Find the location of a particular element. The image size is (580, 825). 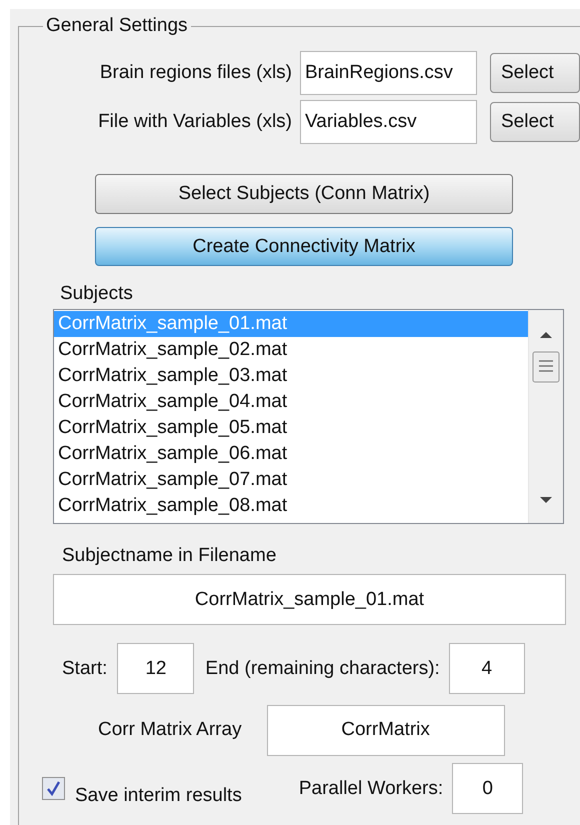

list-item: CorrMatrix_sample_03.mat is located at coordinates (291, 376).